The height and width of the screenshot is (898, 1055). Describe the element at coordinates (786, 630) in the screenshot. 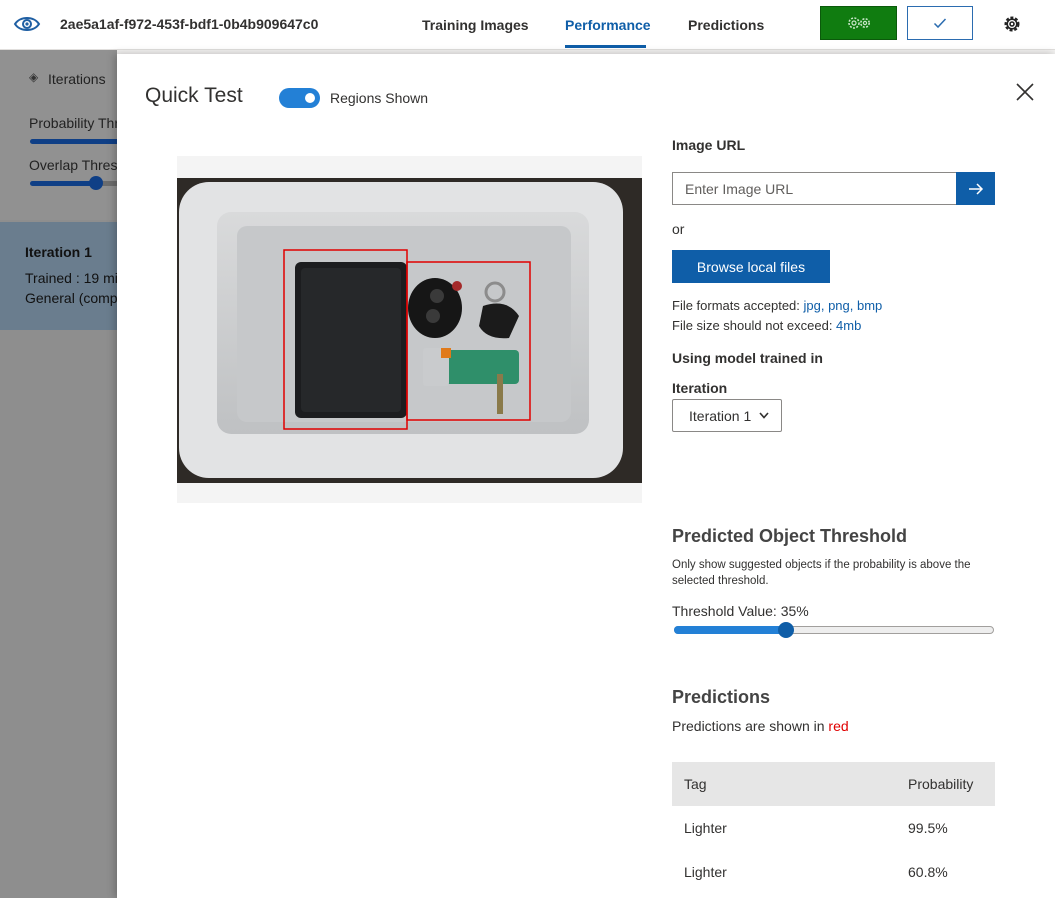

I see `threshold-slider-knob` at that location.